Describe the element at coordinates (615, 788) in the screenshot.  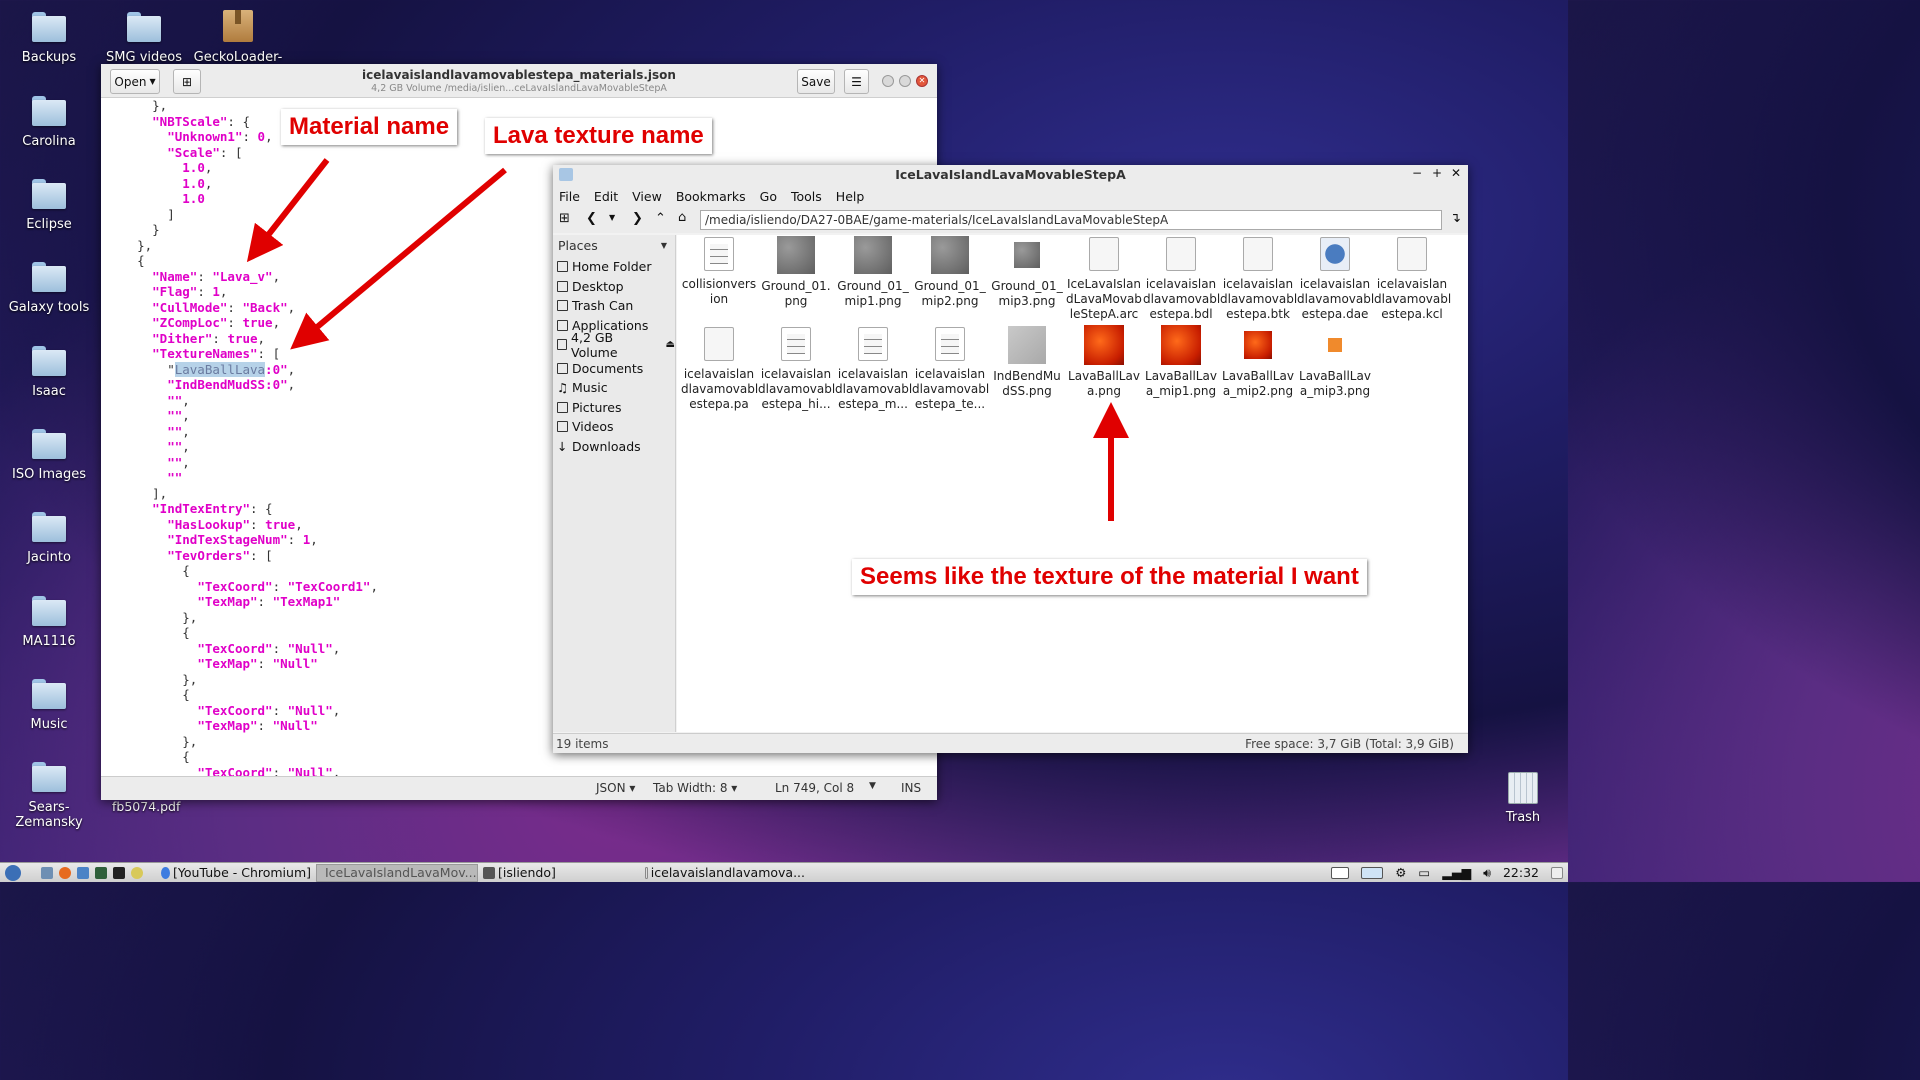
I see `language-selector: JSON ▾` at that location.